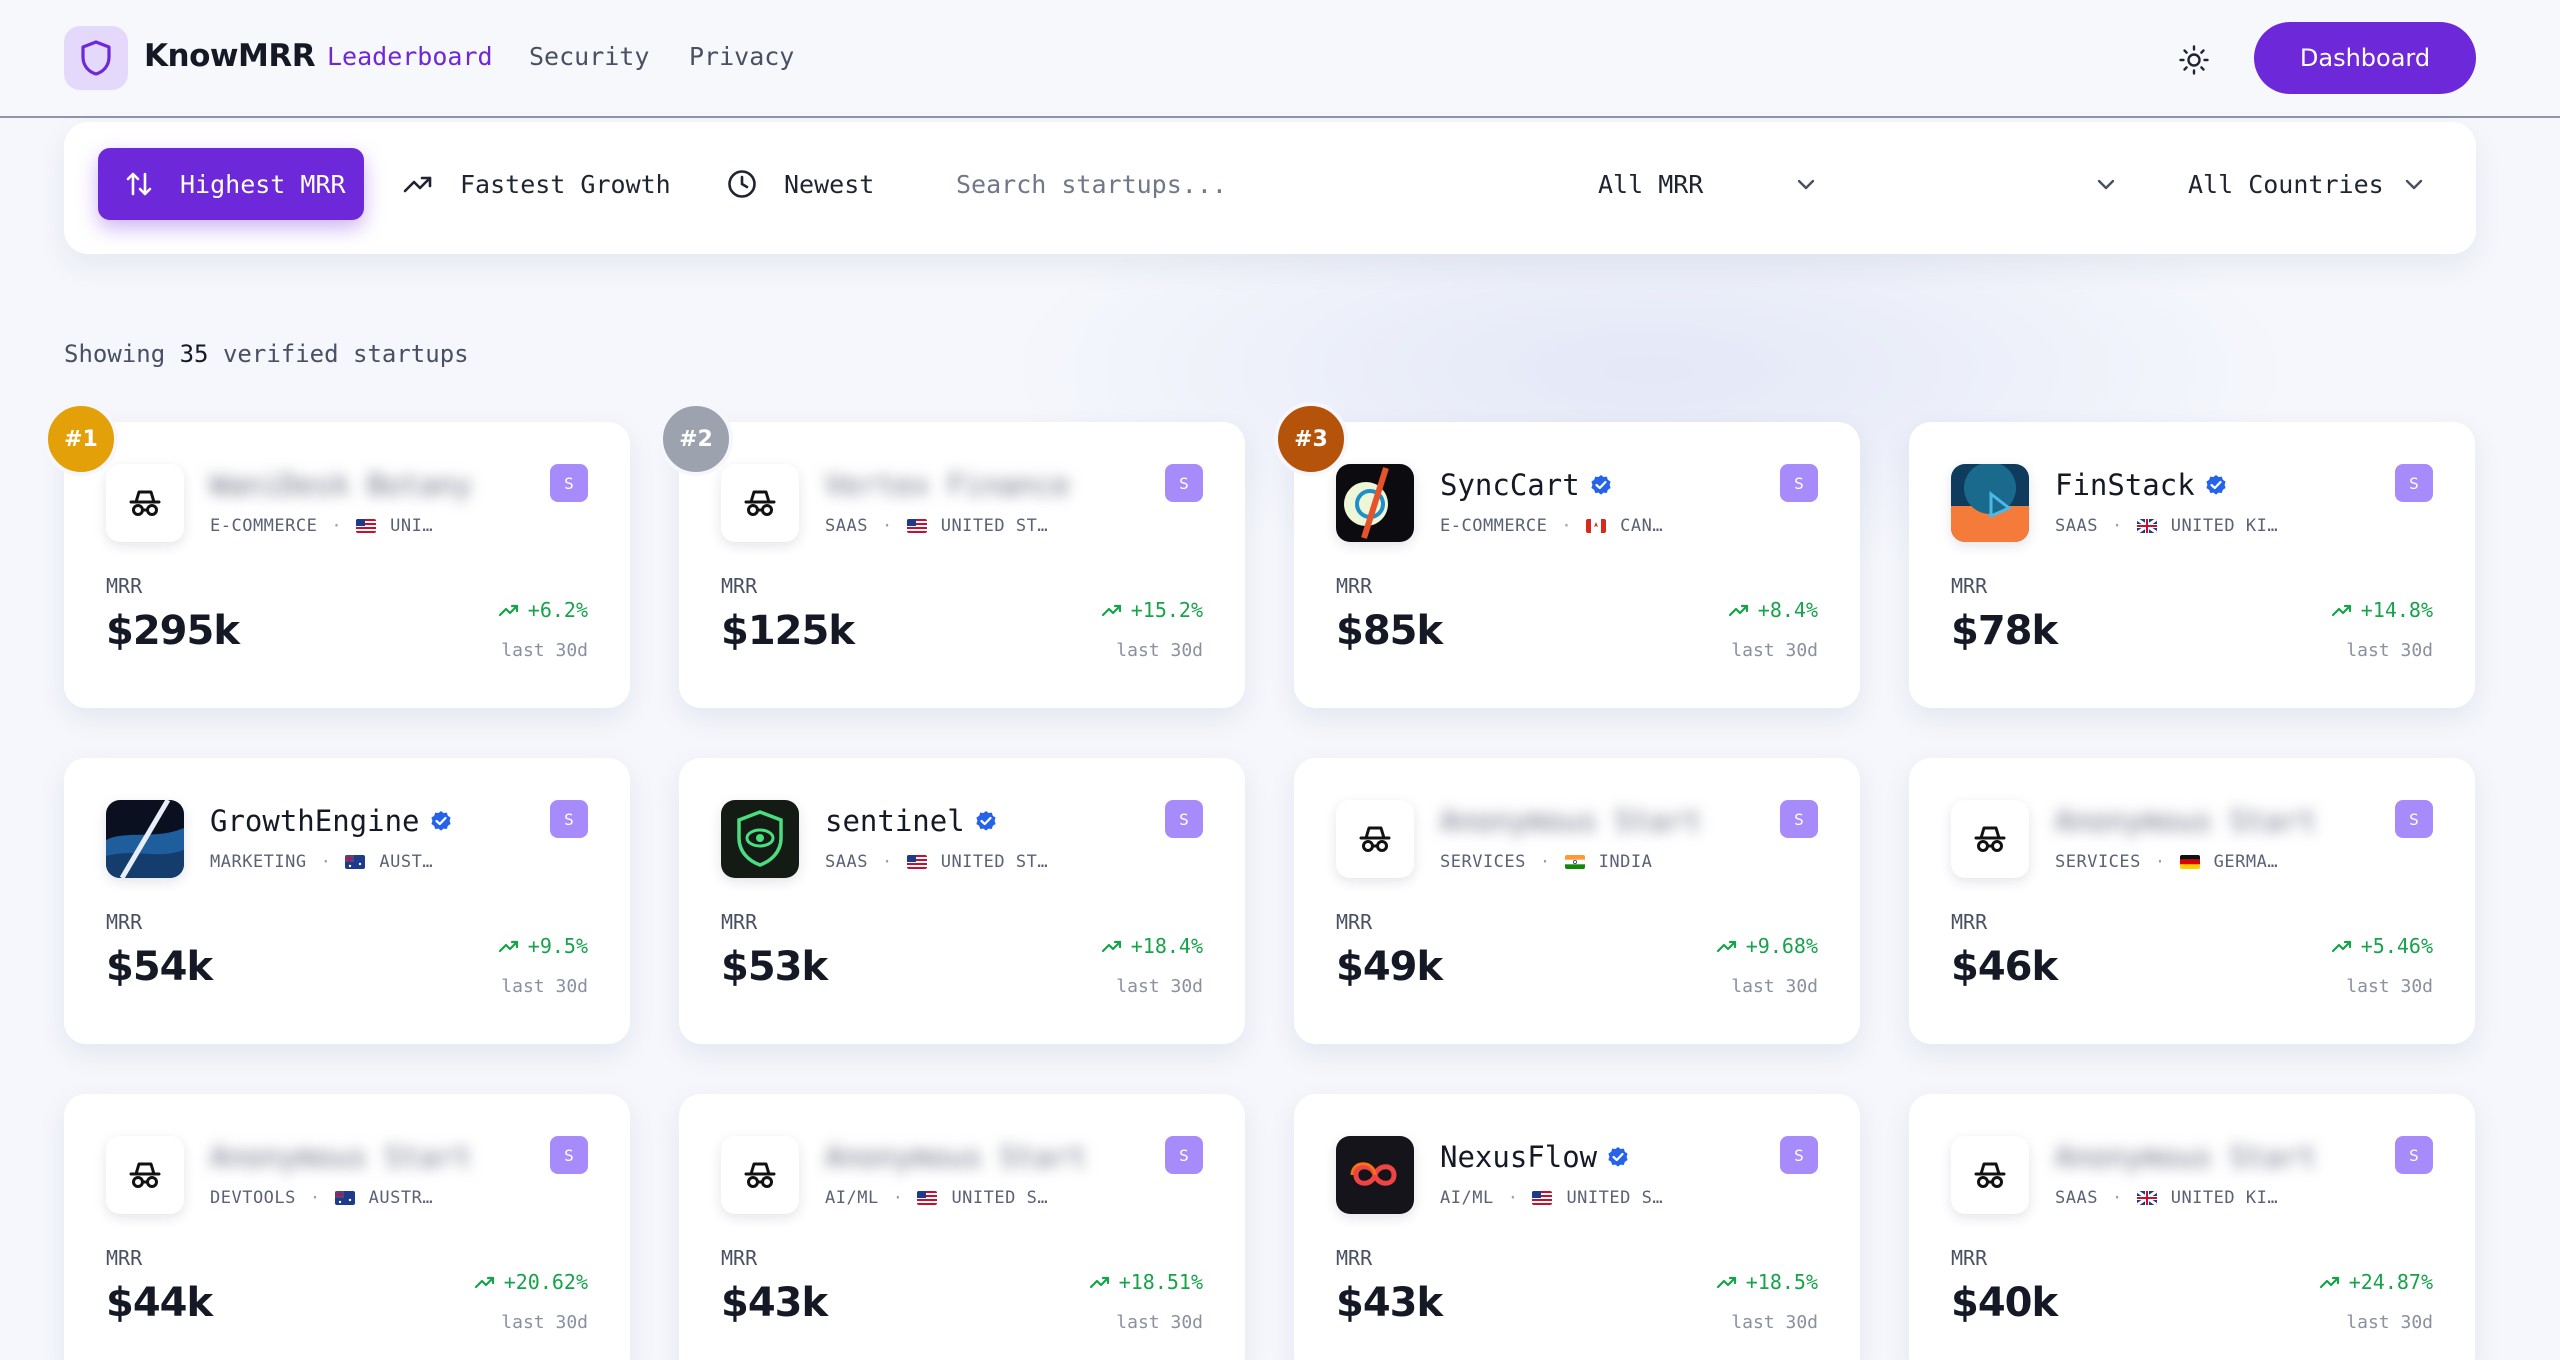 This screenshot has height=1360, width=2560. Describe the element at coordinates (2141, 485) in the screenshot. I see `startup-name: FinStack` at that location.